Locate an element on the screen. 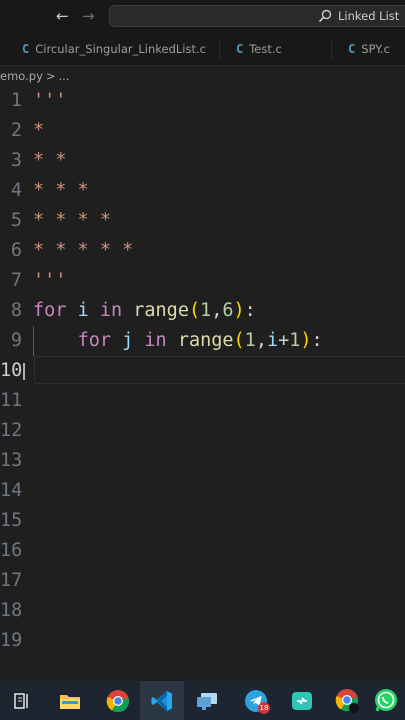 The image size is (405, 720). task-view-icon is located at coordinates (22, 700).